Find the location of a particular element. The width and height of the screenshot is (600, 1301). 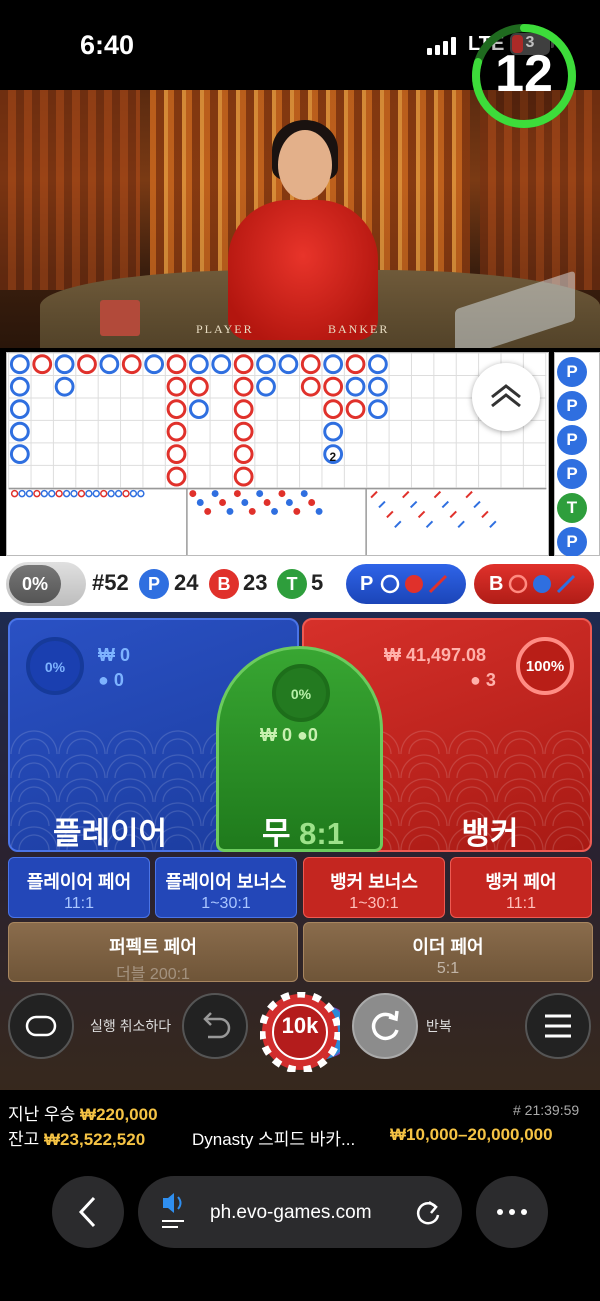

scoreboard-roads: 2 is located at coordinates (277, 454).